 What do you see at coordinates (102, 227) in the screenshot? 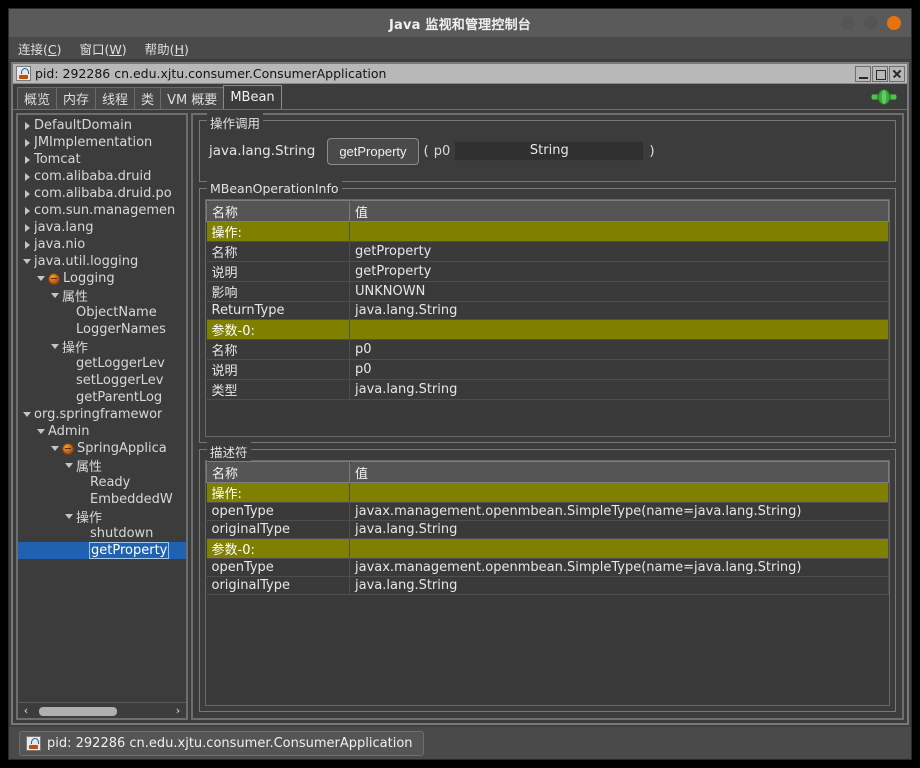
I see `tree-node: java.lang` at bounding box center [102, 227].